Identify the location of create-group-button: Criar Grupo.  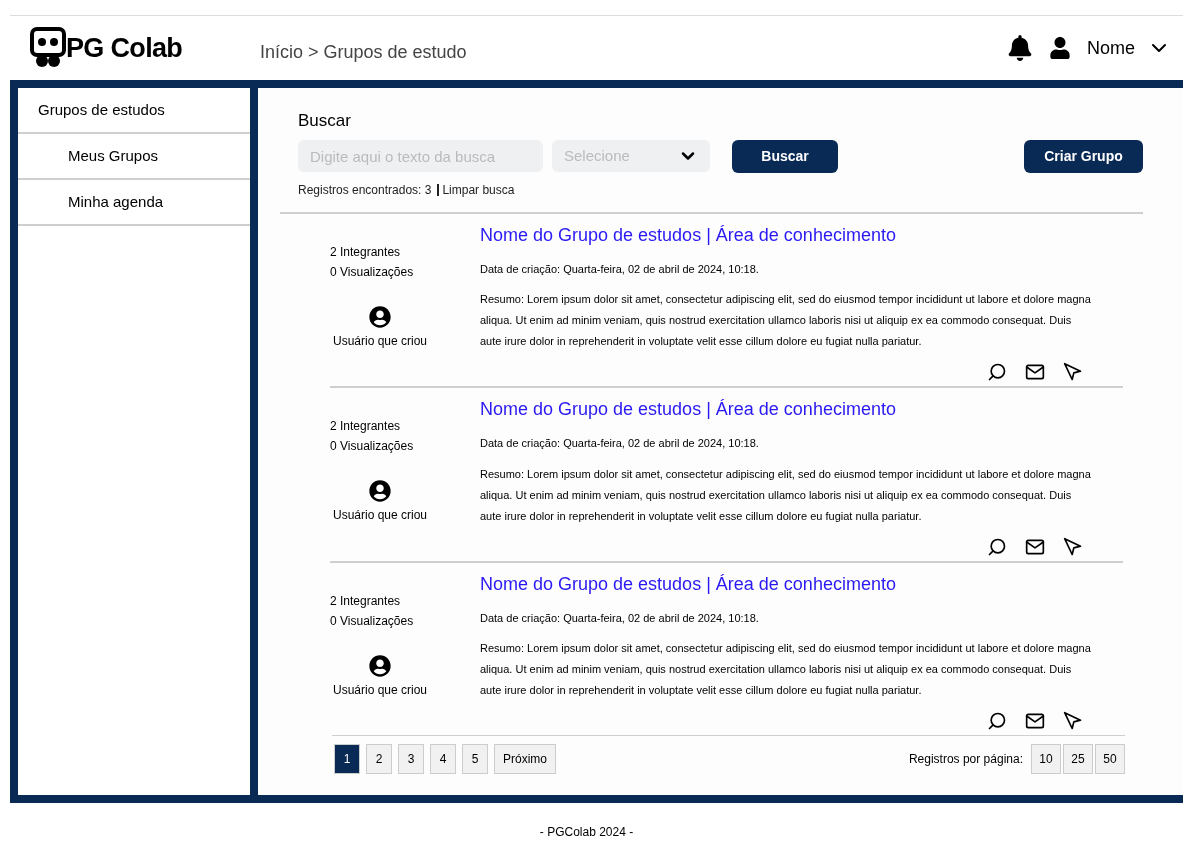
(1083, 156).